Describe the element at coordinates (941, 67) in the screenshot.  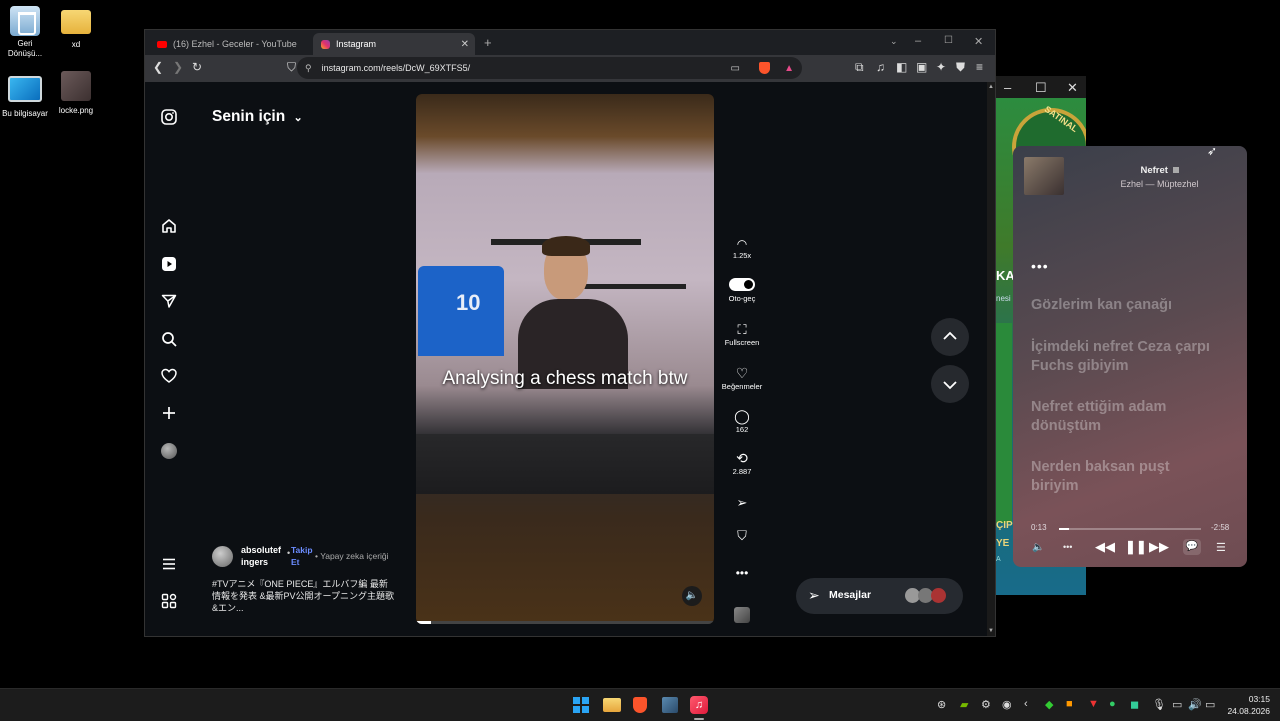
I see `leo-ai-icon: ✦` at that location.